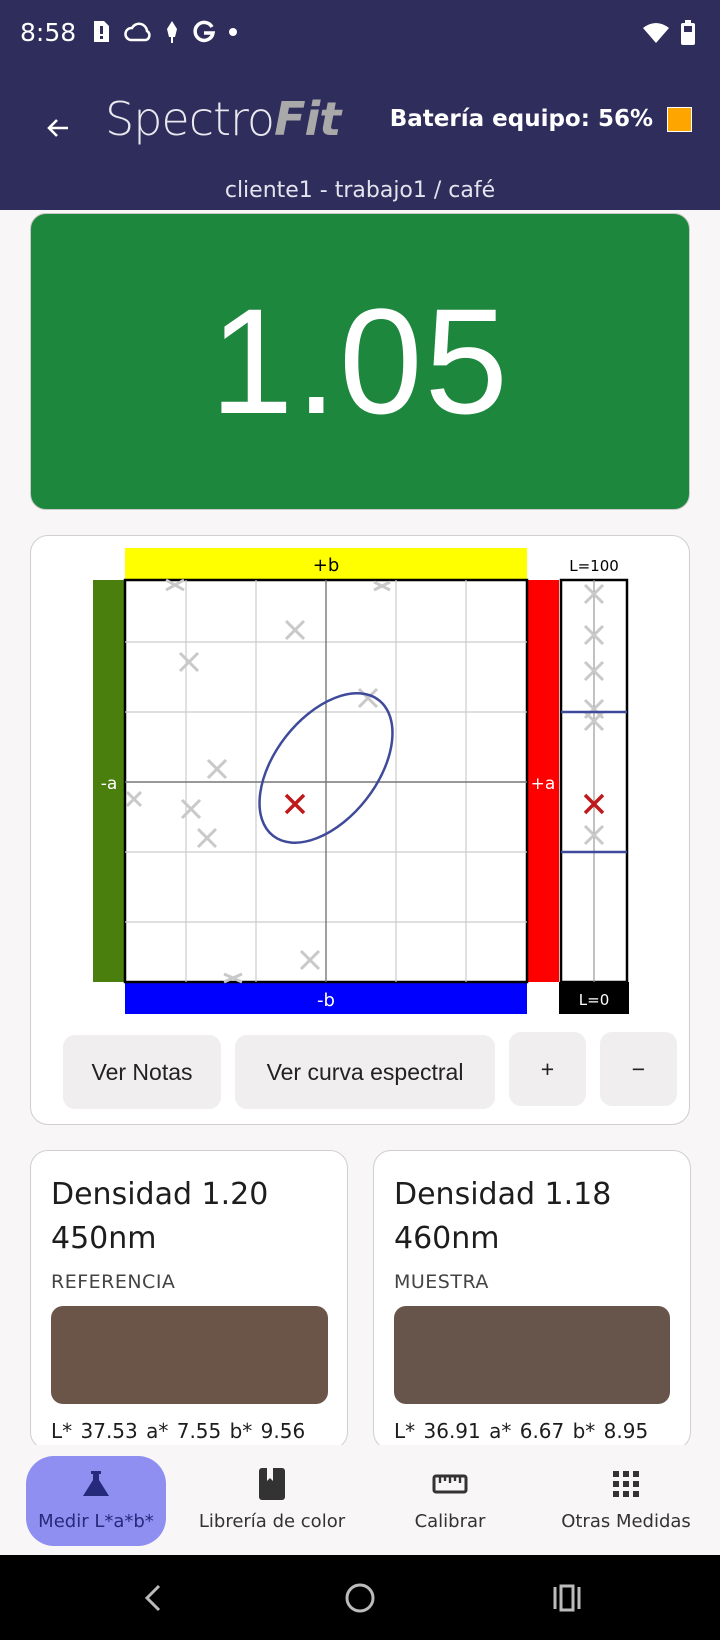 The height and width of the screenshot is (1640, 720). I want to click on system-home-button, so click(360, 1598).